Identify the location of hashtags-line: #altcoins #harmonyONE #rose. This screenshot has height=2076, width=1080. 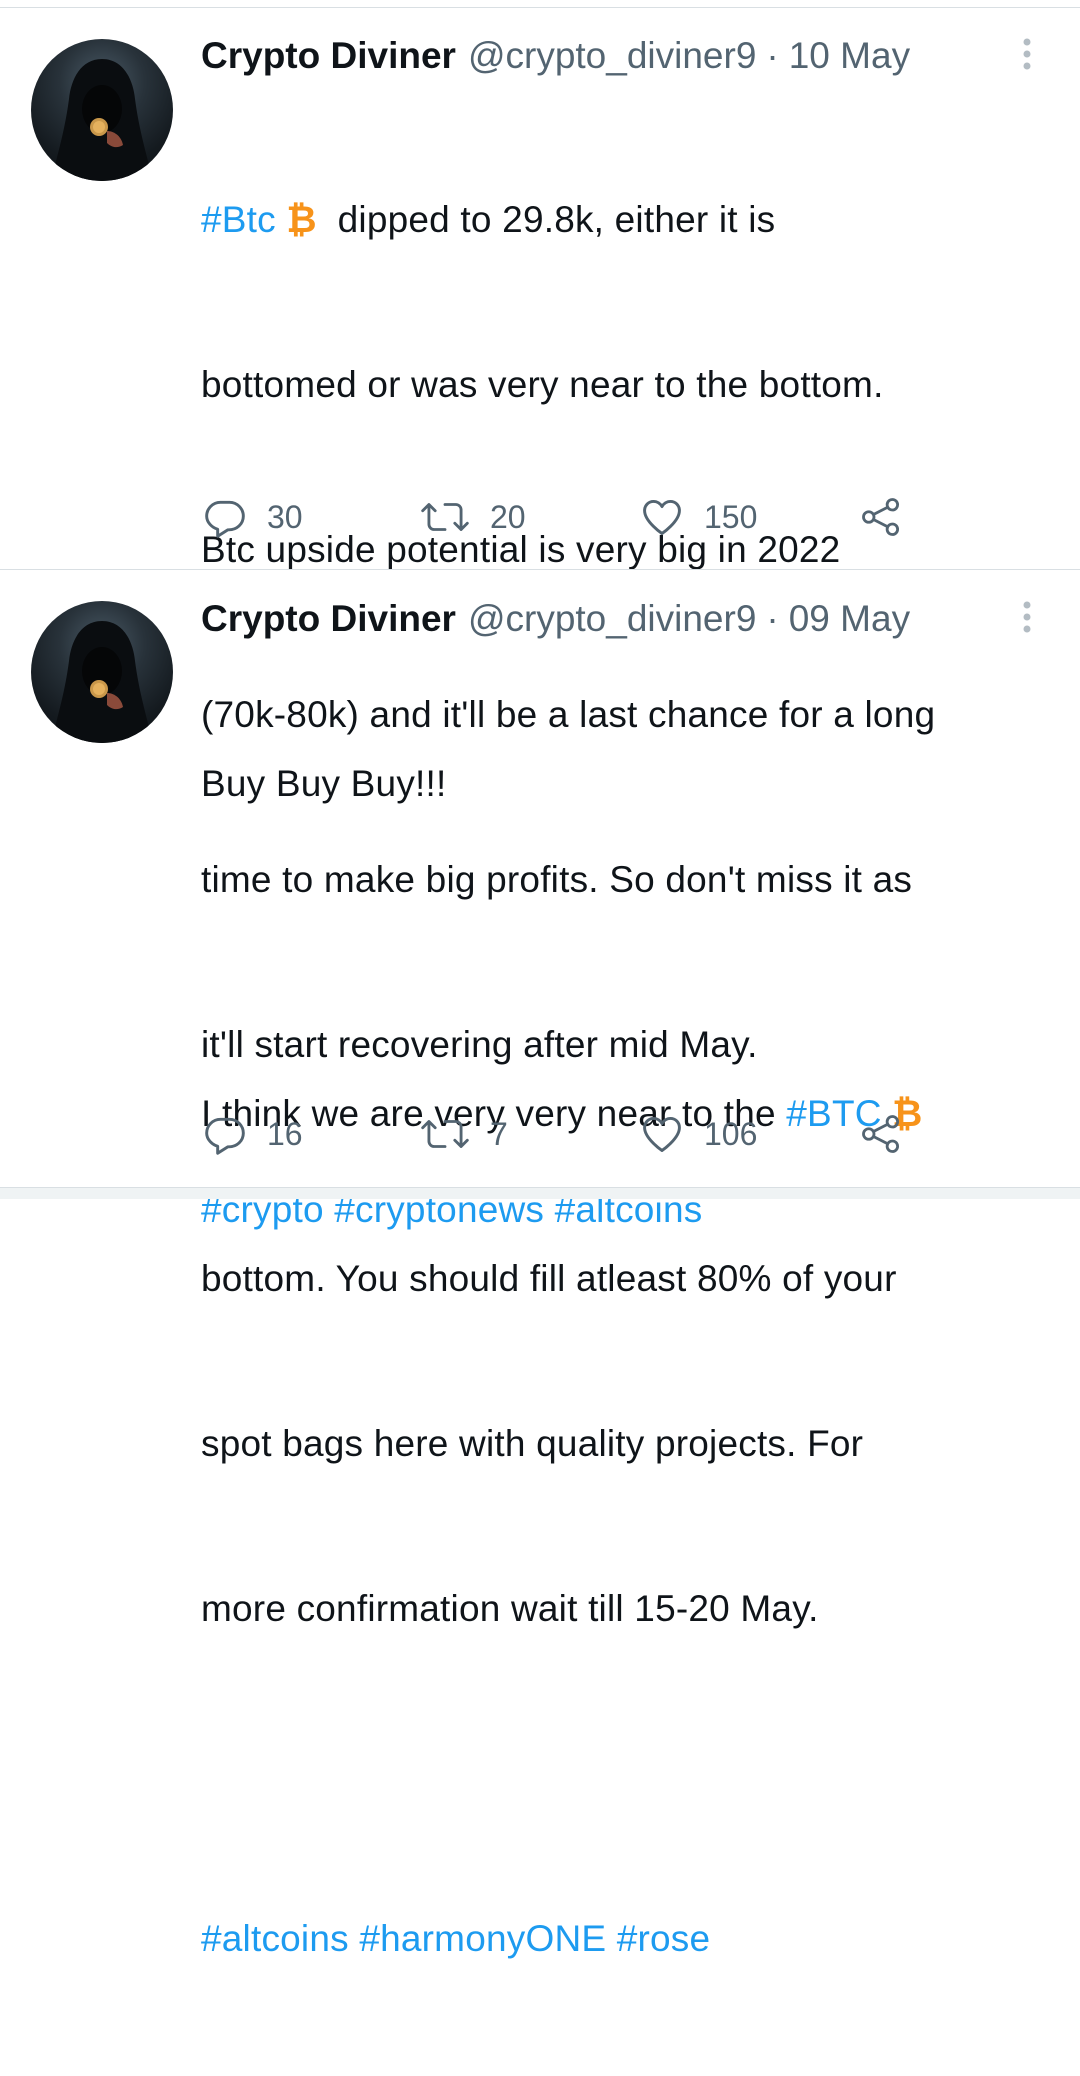
(636, 1938).